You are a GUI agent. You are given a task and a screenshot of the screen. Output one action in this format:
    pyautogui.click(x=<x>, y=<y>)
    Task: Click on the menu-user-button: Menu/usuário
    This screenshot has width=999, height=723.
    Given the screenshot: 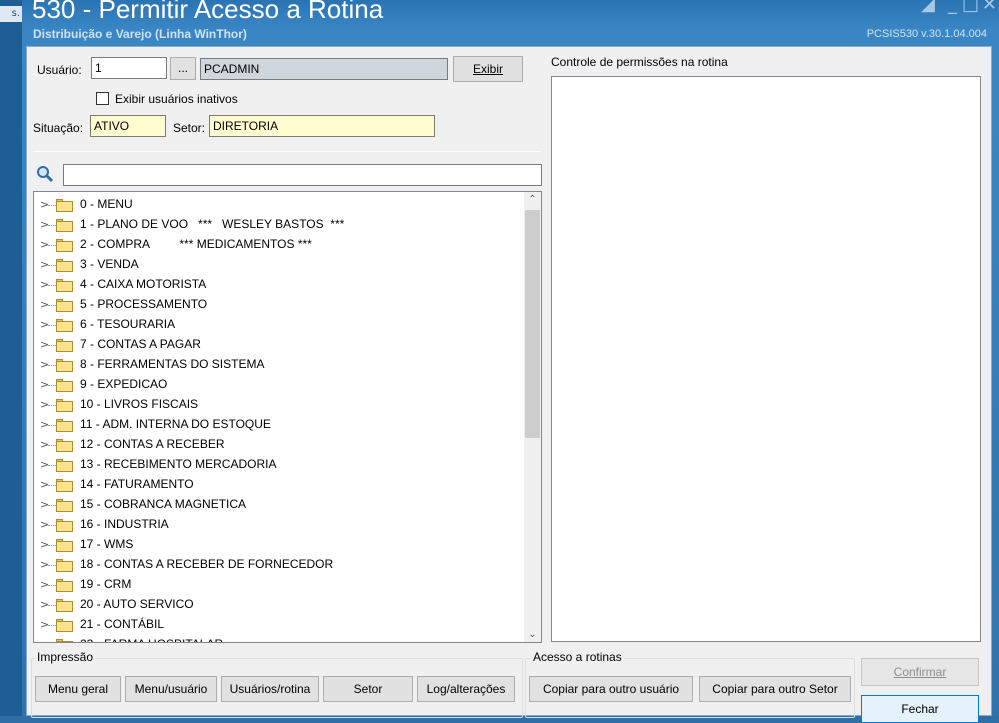 What is the action you would take?
    pyautogui.click(x=171, y=689)
    